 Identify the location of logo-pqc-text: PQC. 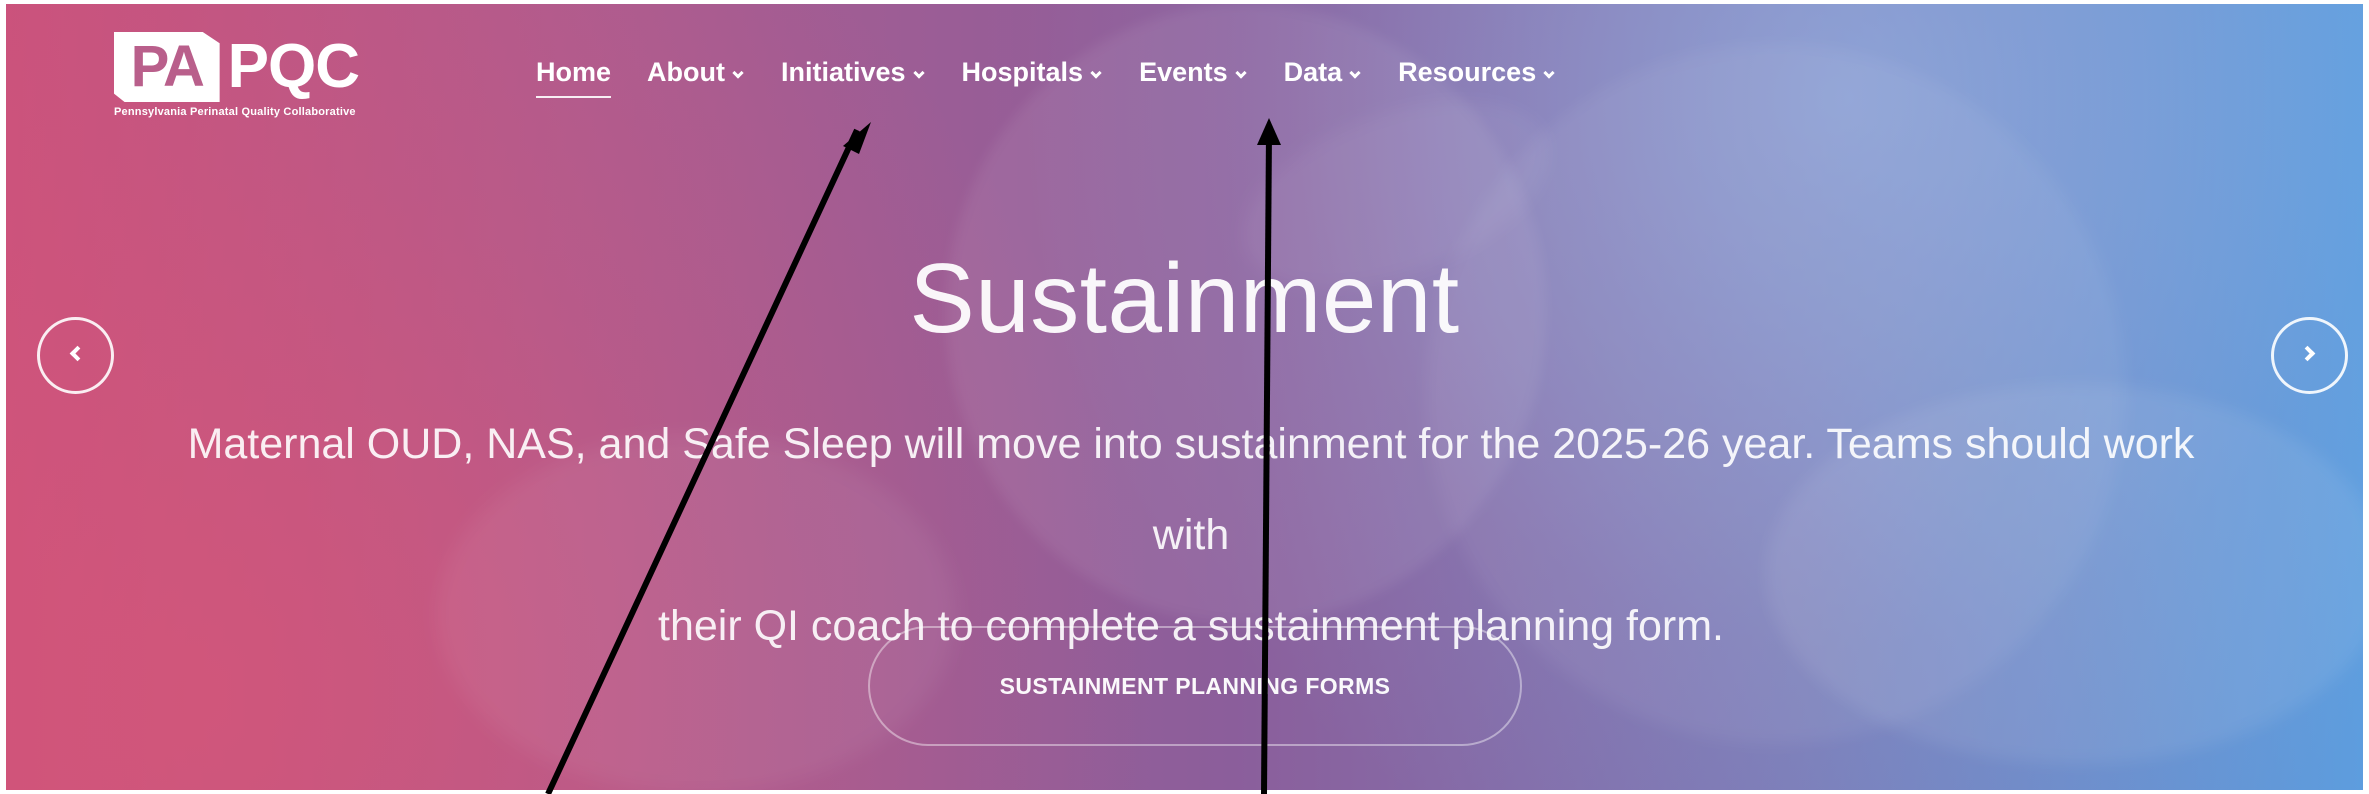
(293, 66).